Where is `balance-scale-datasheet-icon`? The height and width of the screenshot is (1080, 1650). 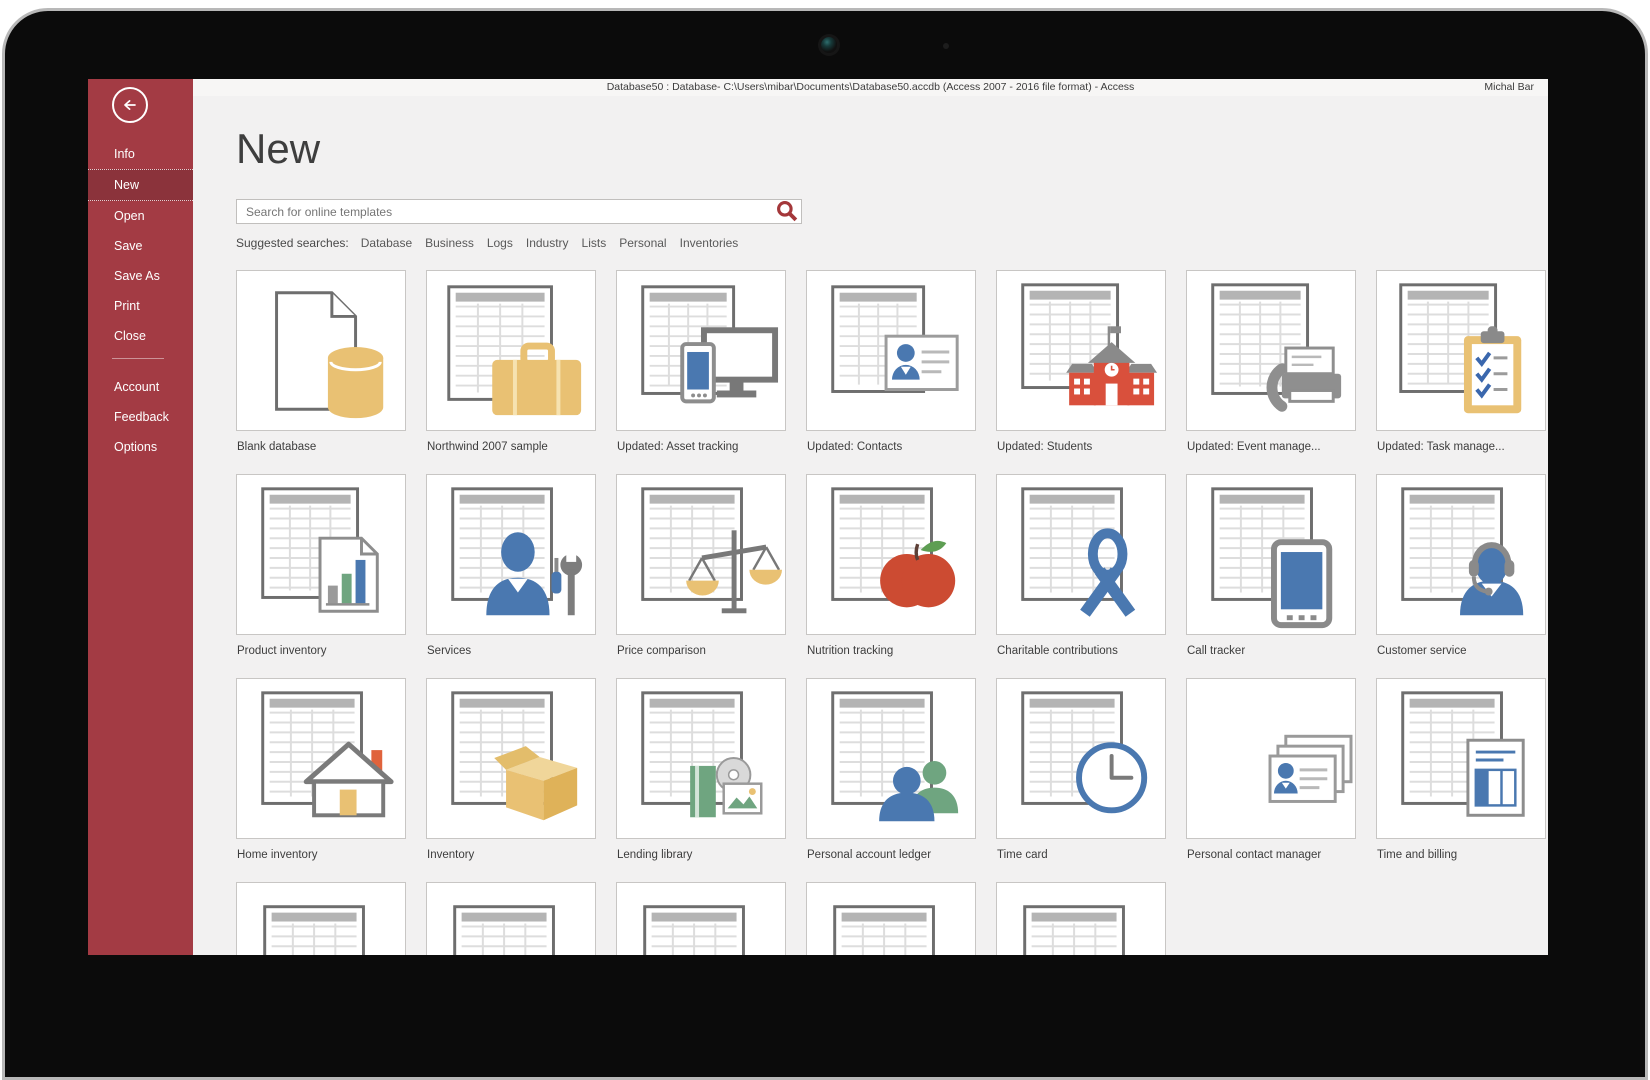
balance-scale-datasheet-icon is located at coordinates (711, 550).